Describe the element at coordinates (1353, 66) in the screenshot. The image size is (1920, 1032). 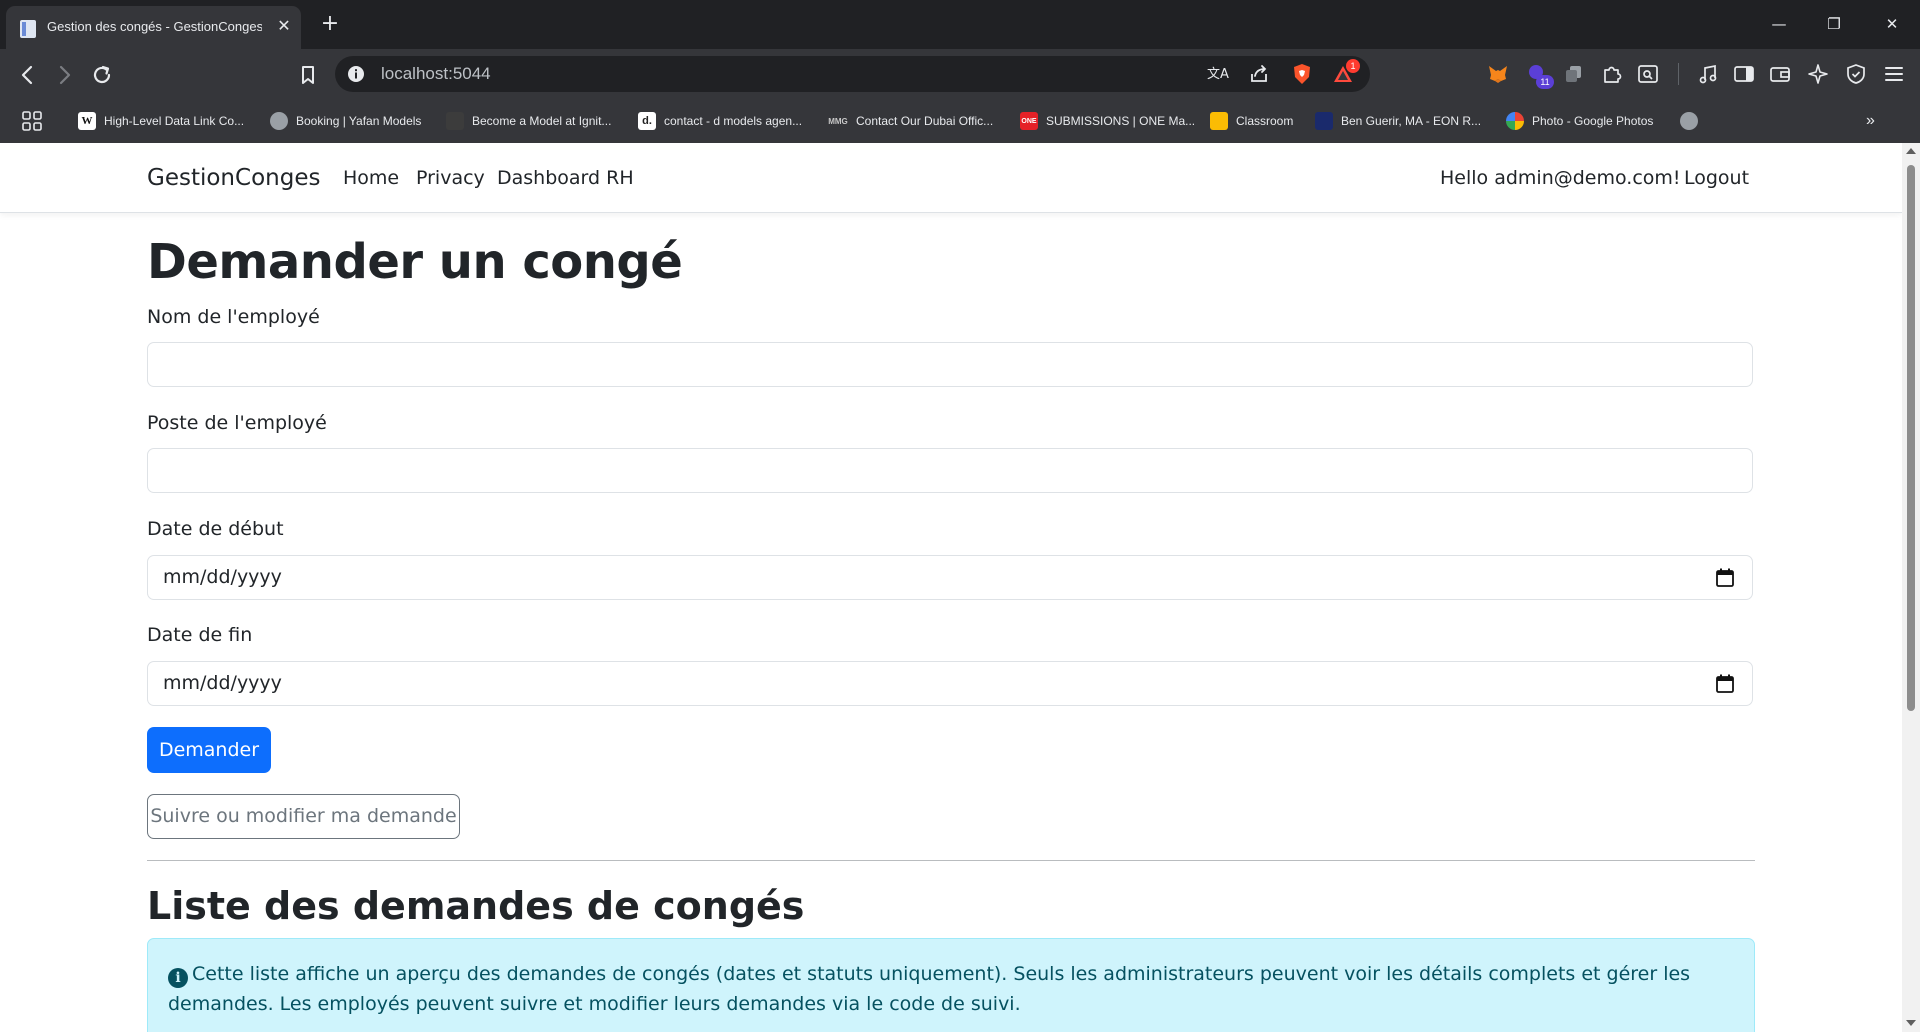
I see `notification-badge: 1` at that location.